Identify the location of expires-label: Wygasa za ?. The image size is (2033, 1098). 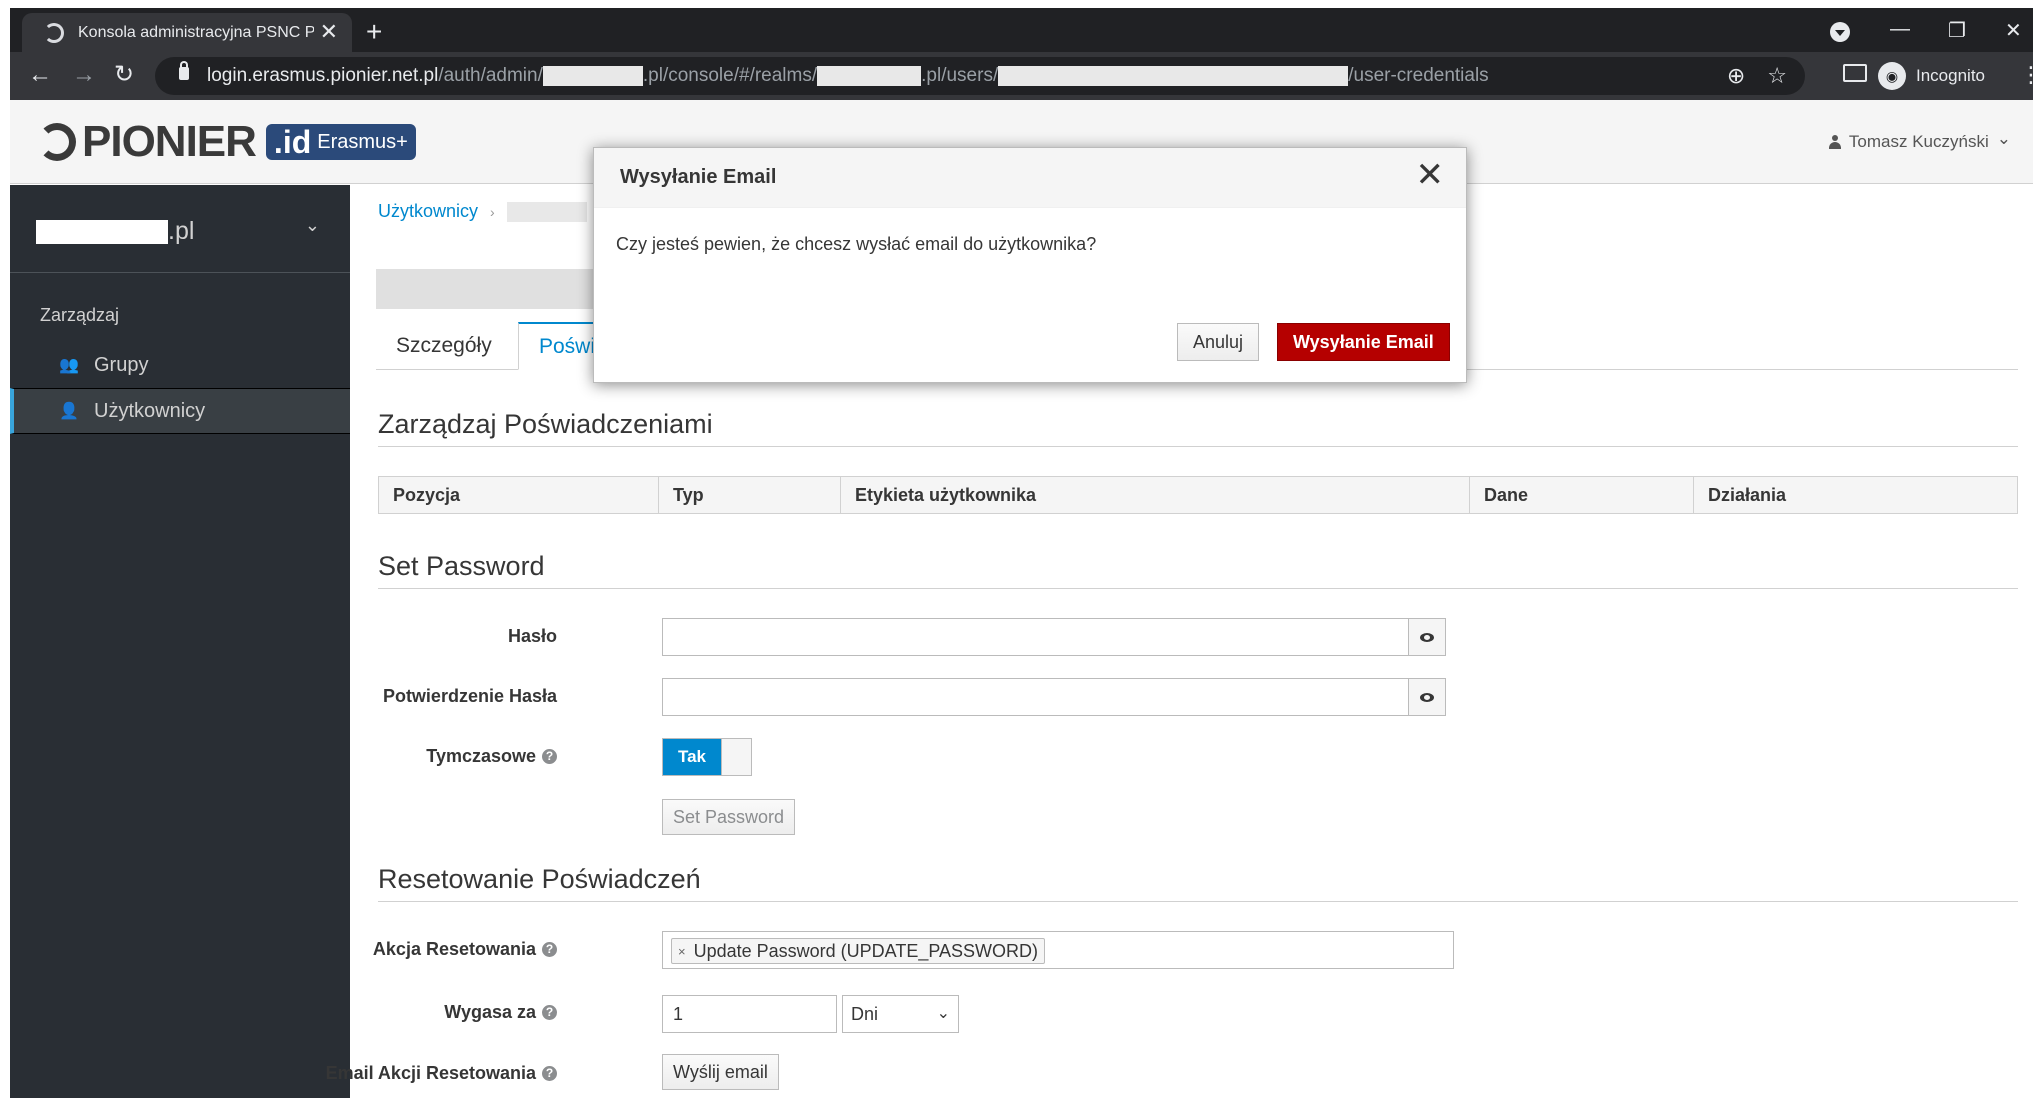
(500, 1012).